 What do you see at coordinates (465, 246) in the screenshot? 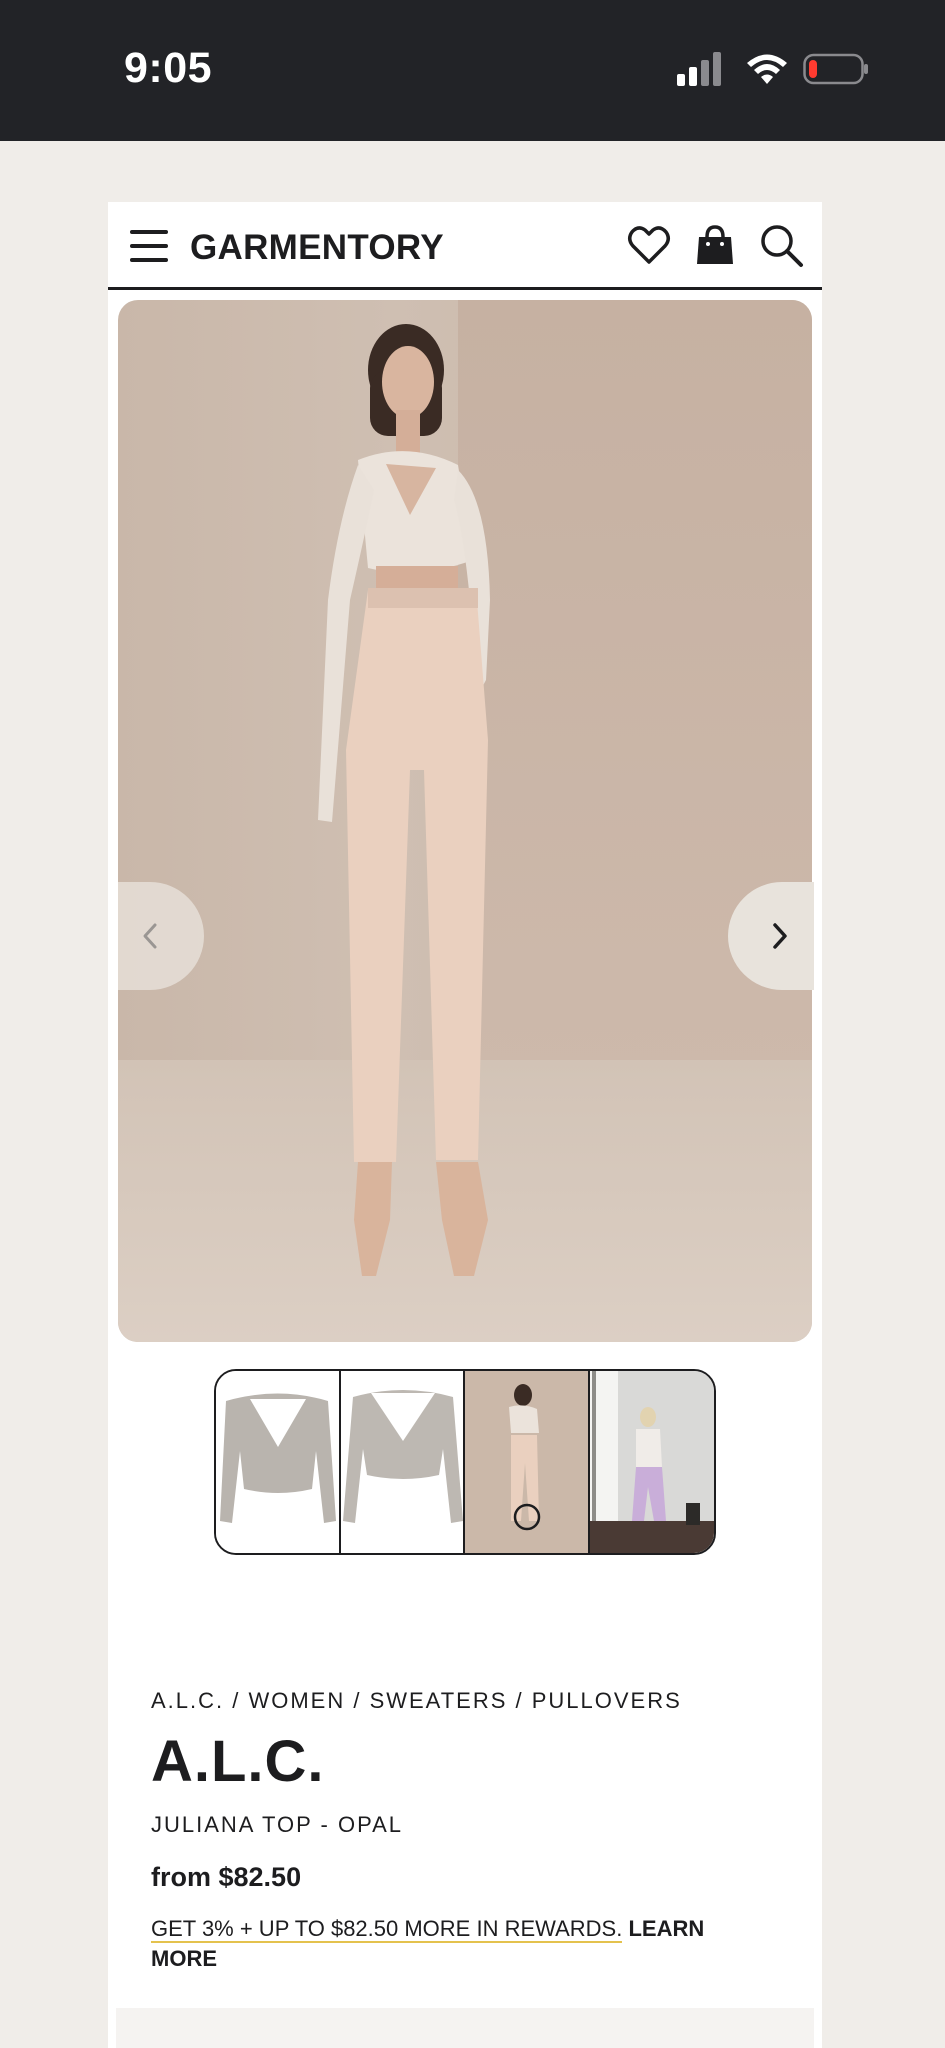
I see `site-header: GARMENTORY` at bounding box center [465, 246].